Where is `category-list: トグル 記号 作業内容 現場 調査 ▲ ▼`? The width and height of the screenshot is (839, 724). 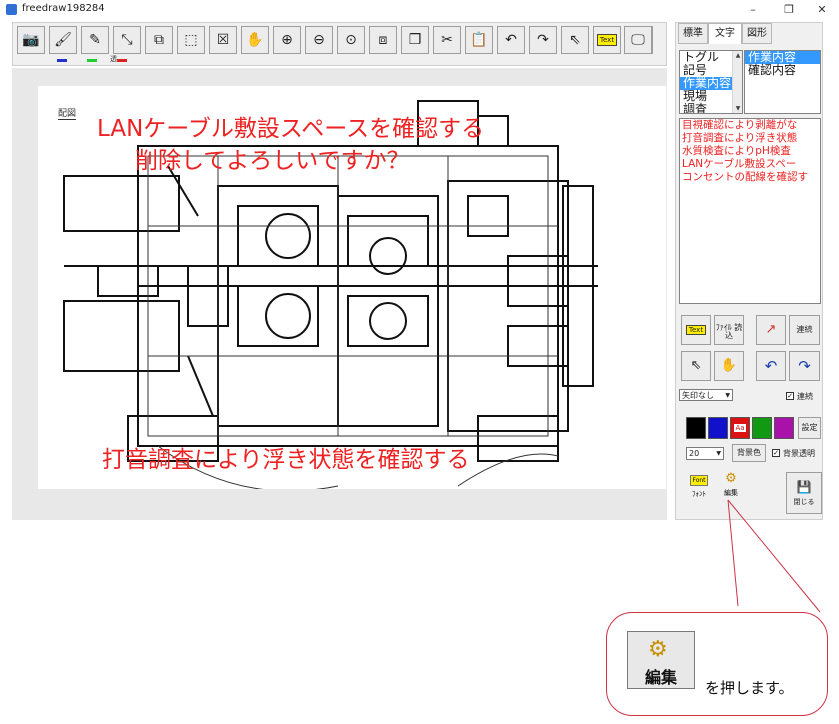 category-list: トグル 記号 作業内容 現場 調査 ▲ ▼ is located at coordinates (711, 82).